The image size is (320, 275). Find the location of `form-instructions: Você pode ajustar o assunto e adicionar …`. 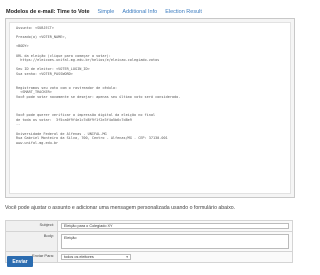

form-instructions: Você pode ajustar o assunto e adicionar … is located at coordinates (120, 208).